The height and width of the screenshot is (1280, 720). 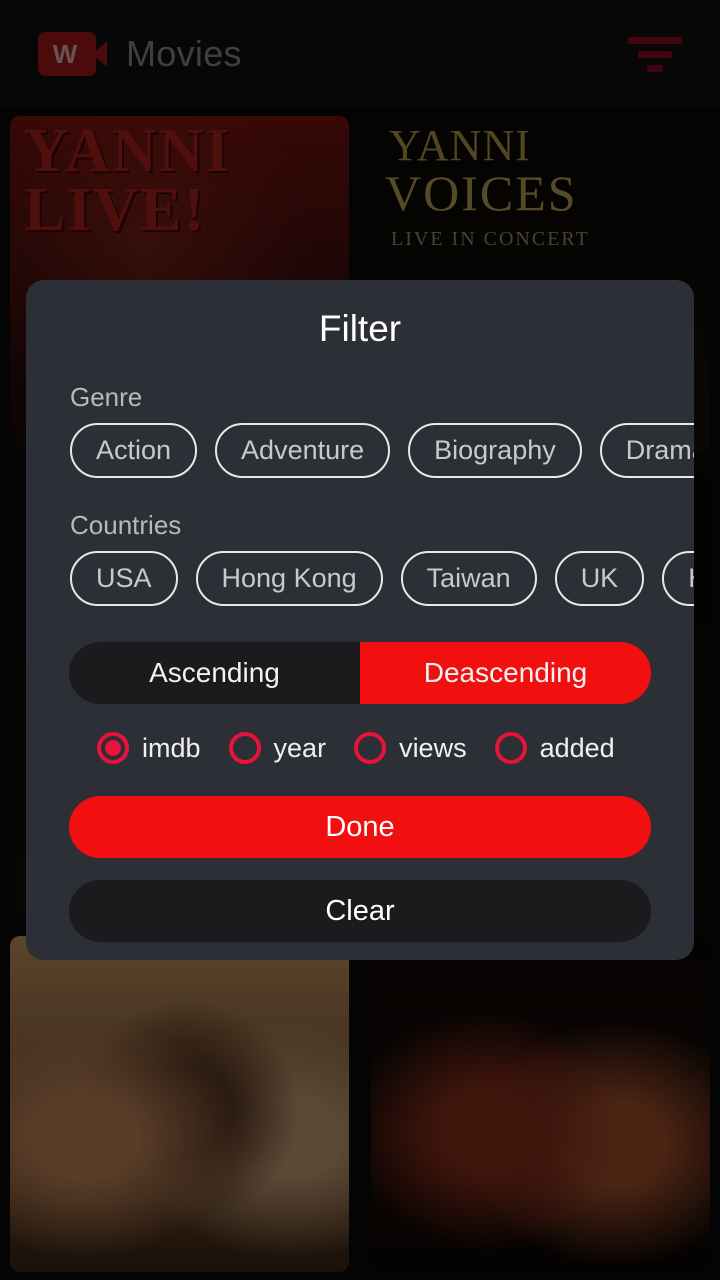 I want to click on sort-by-label-views: views, so click(x=433, y=747).